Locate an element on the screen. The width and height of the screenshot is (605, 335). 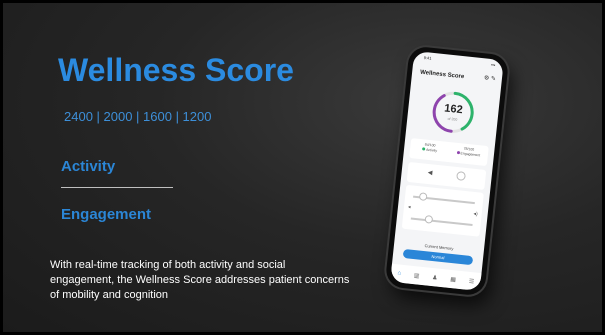
activity-heading: Activity is located at coordinates (88, 166).